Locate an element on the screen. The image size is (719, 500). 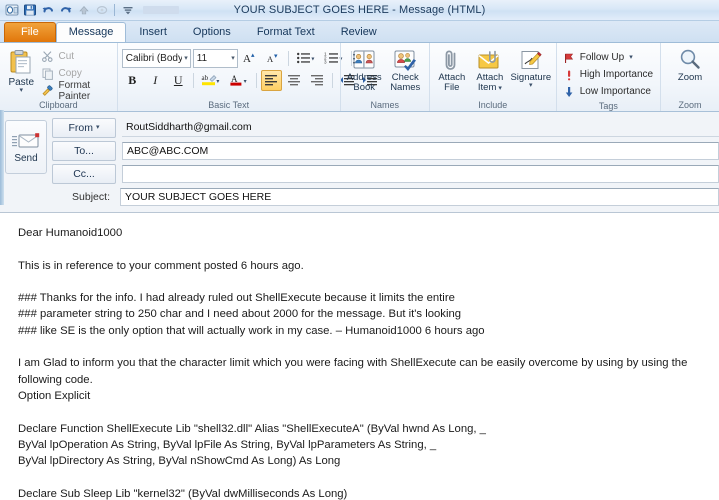
font-name-combo: Calibri (Body) ▾ is located at coordinates (156, 58).